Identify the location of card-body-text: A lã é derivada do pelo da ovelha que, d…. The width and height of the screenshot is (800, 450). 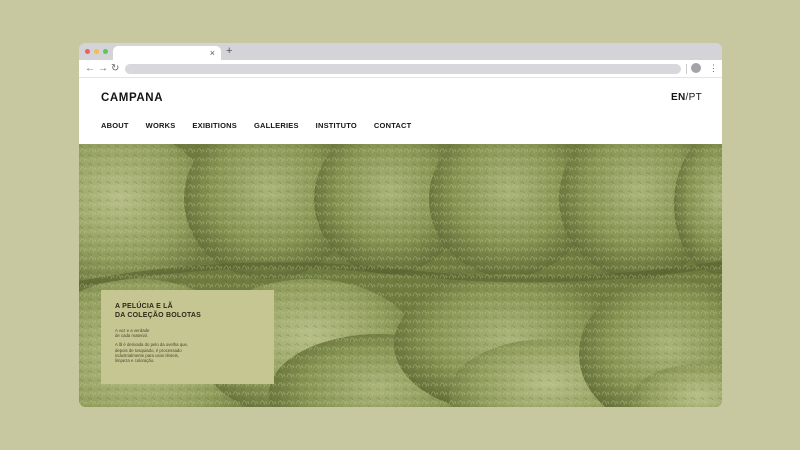
(152, 353).